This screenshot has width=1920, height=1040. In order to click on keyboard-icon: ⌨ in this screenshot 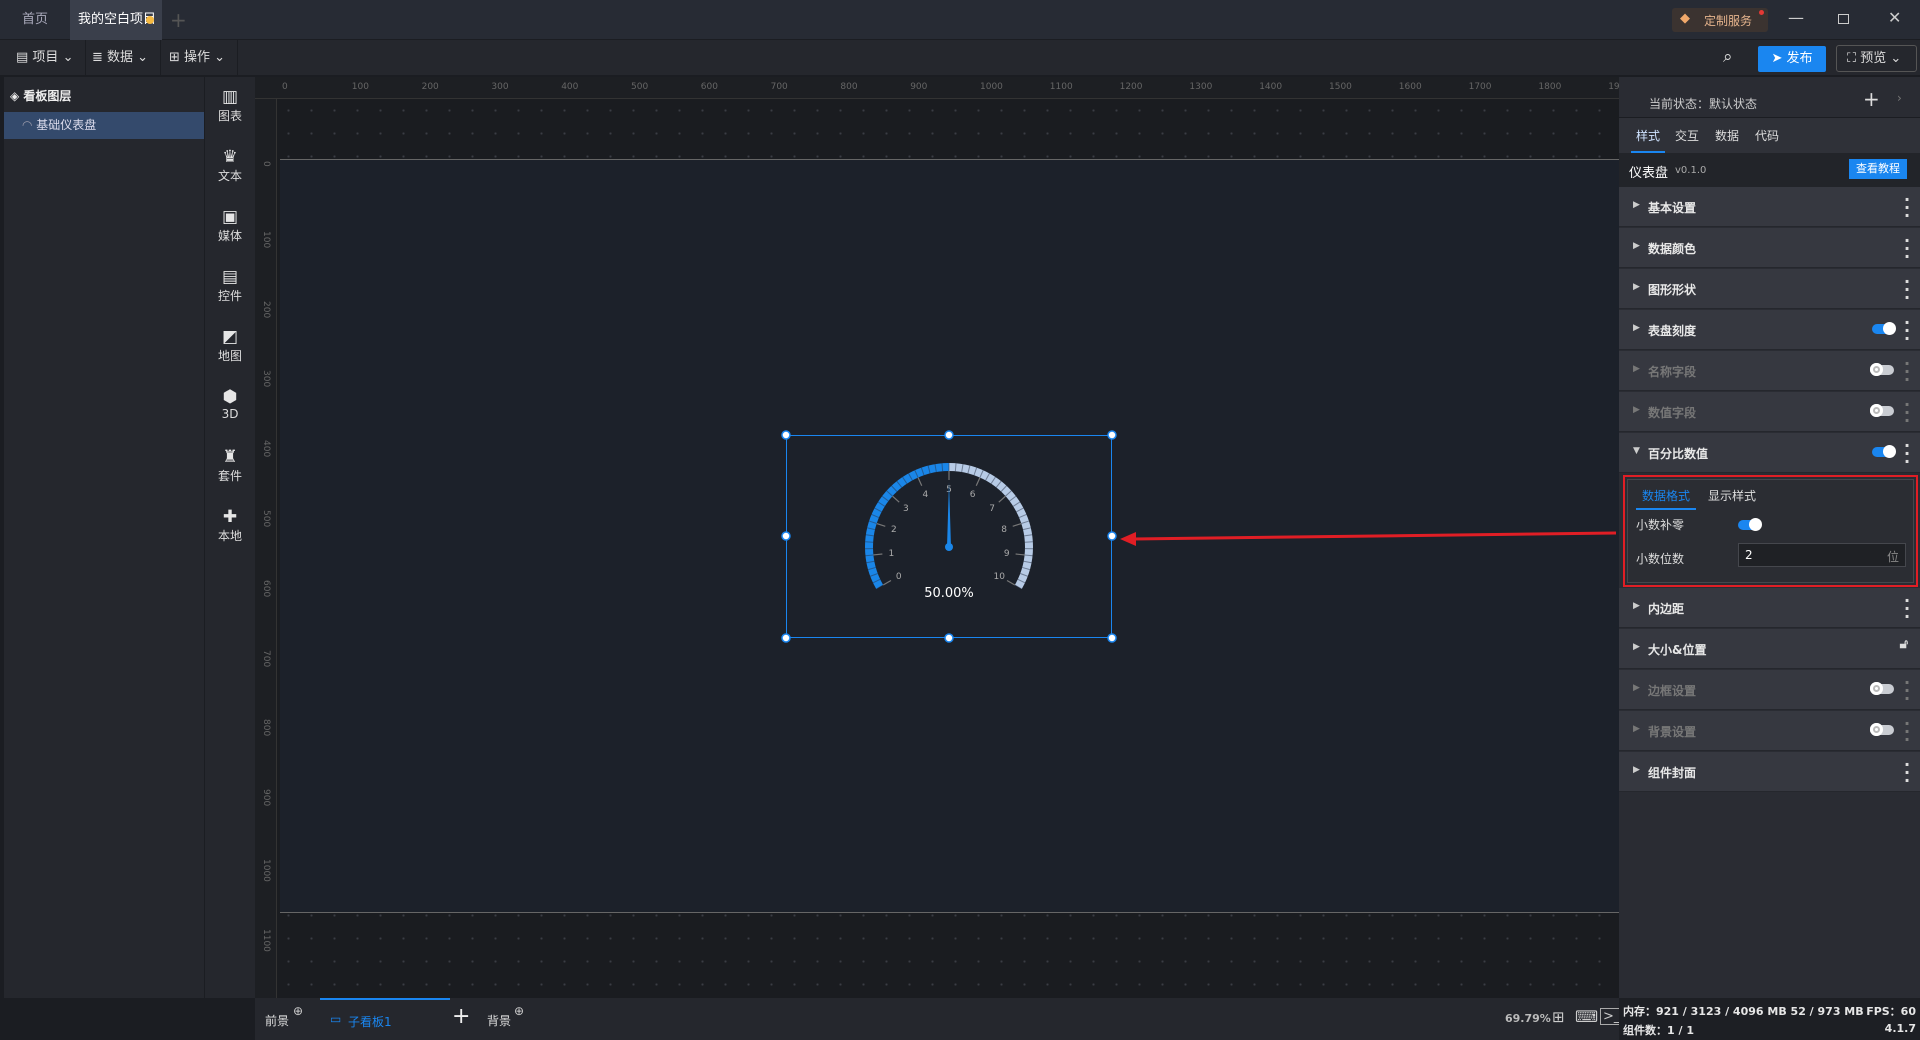, I will do `click(1586, 1016)`.